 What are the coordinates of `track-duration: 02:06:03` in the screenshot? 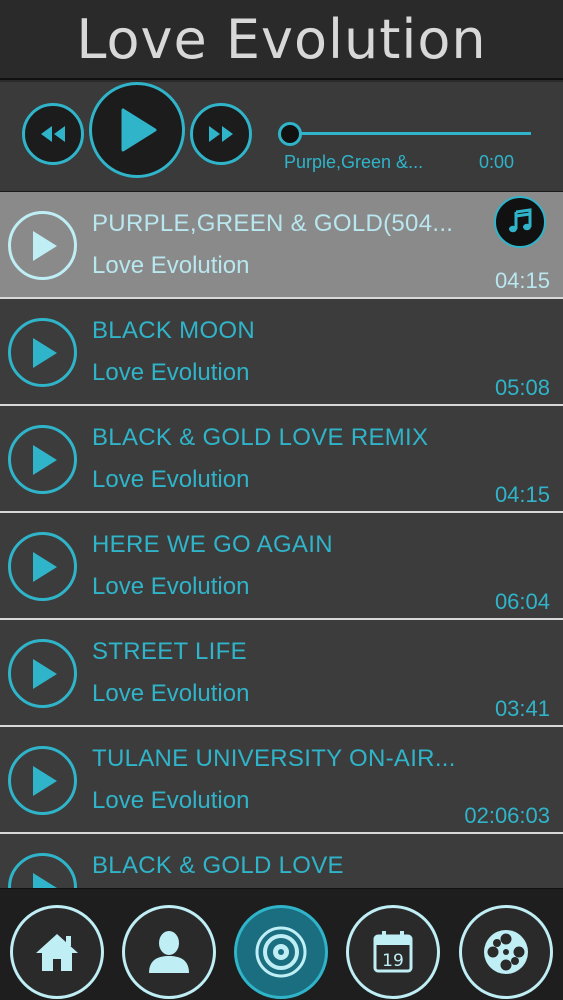 It's located at (507, 815).